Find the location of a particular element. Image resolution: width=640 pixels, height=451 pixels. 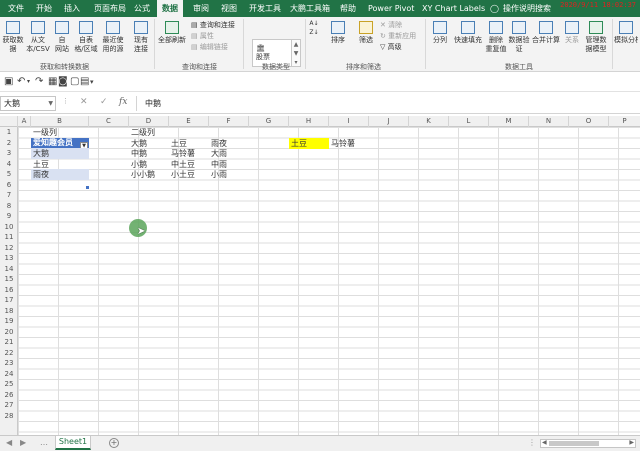

cancel-icon: ✕ is located at coordinates (84, 102).